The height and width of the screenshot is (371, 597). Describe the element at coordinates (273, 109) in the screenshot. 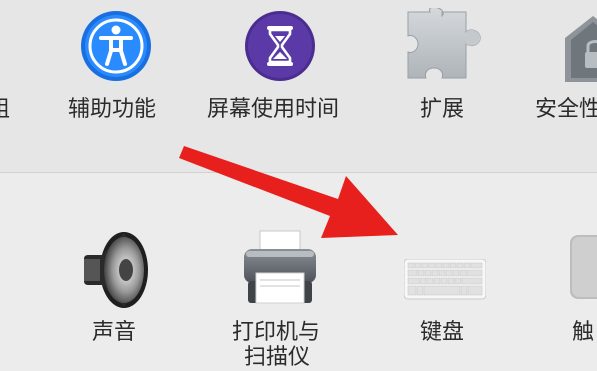

I see `pref-screen-time-label: 屏幕使用时间` at that location.